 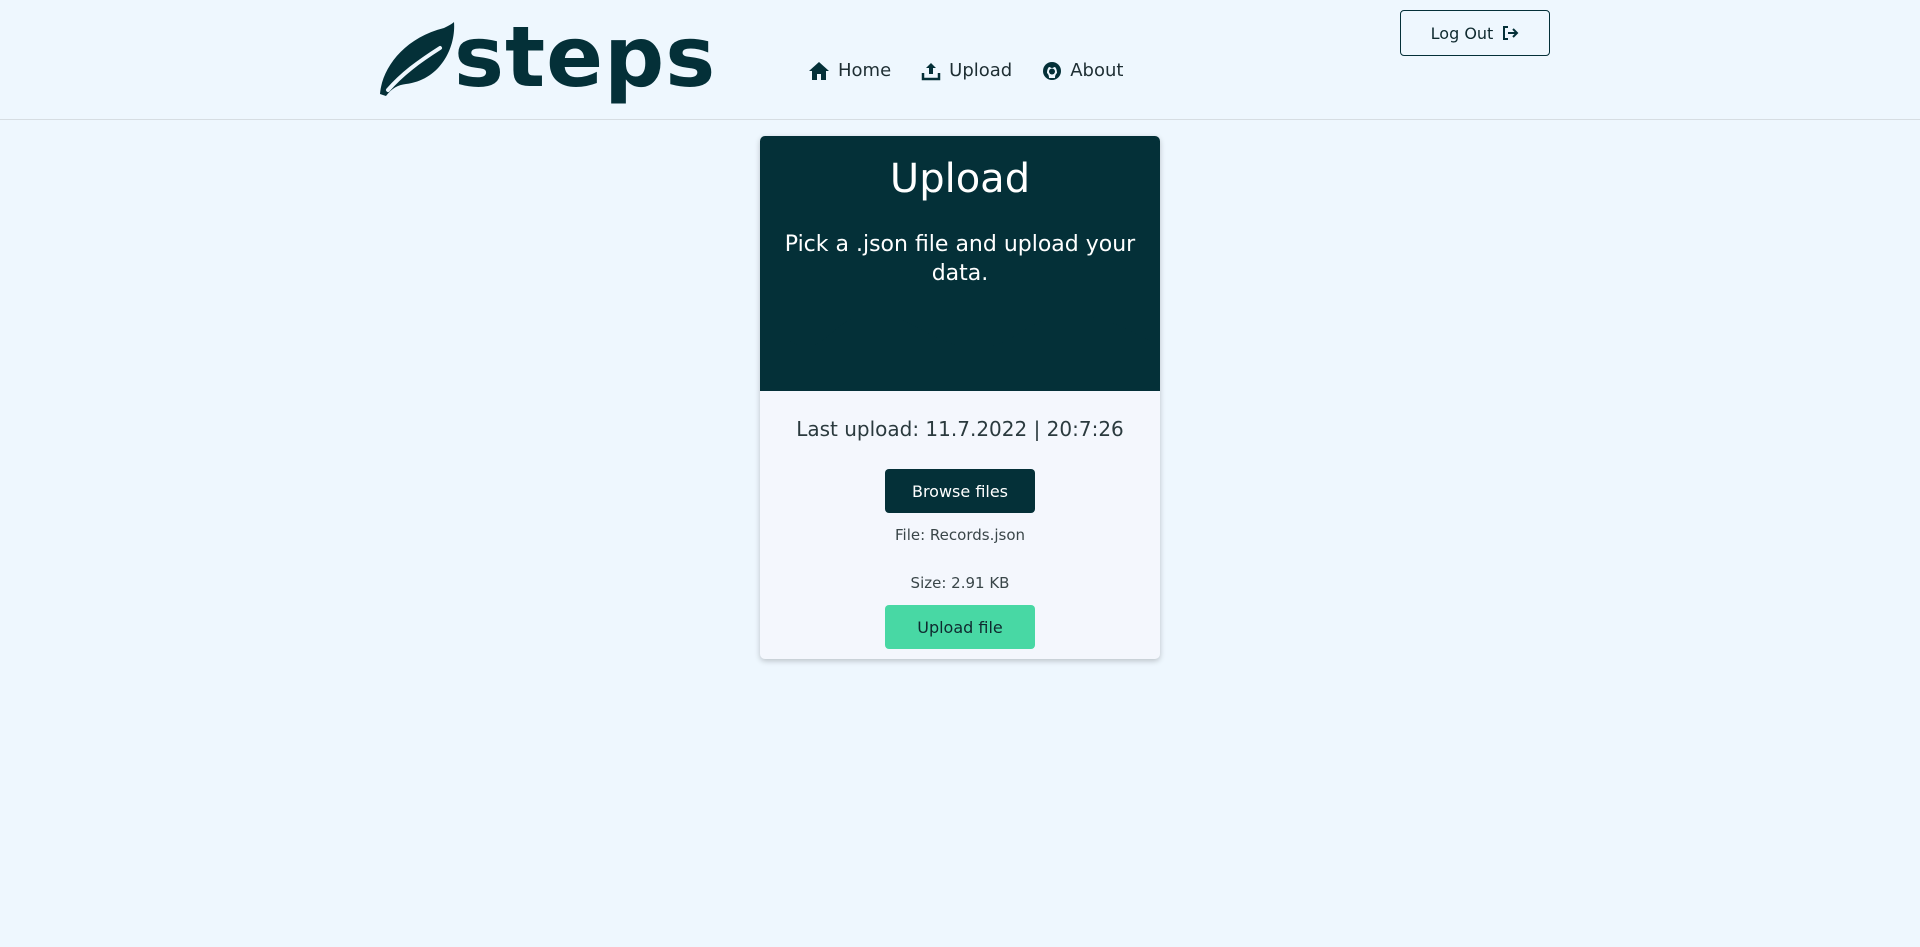 I want to click on nav-home-label: Home, so click(x=865, y=70).